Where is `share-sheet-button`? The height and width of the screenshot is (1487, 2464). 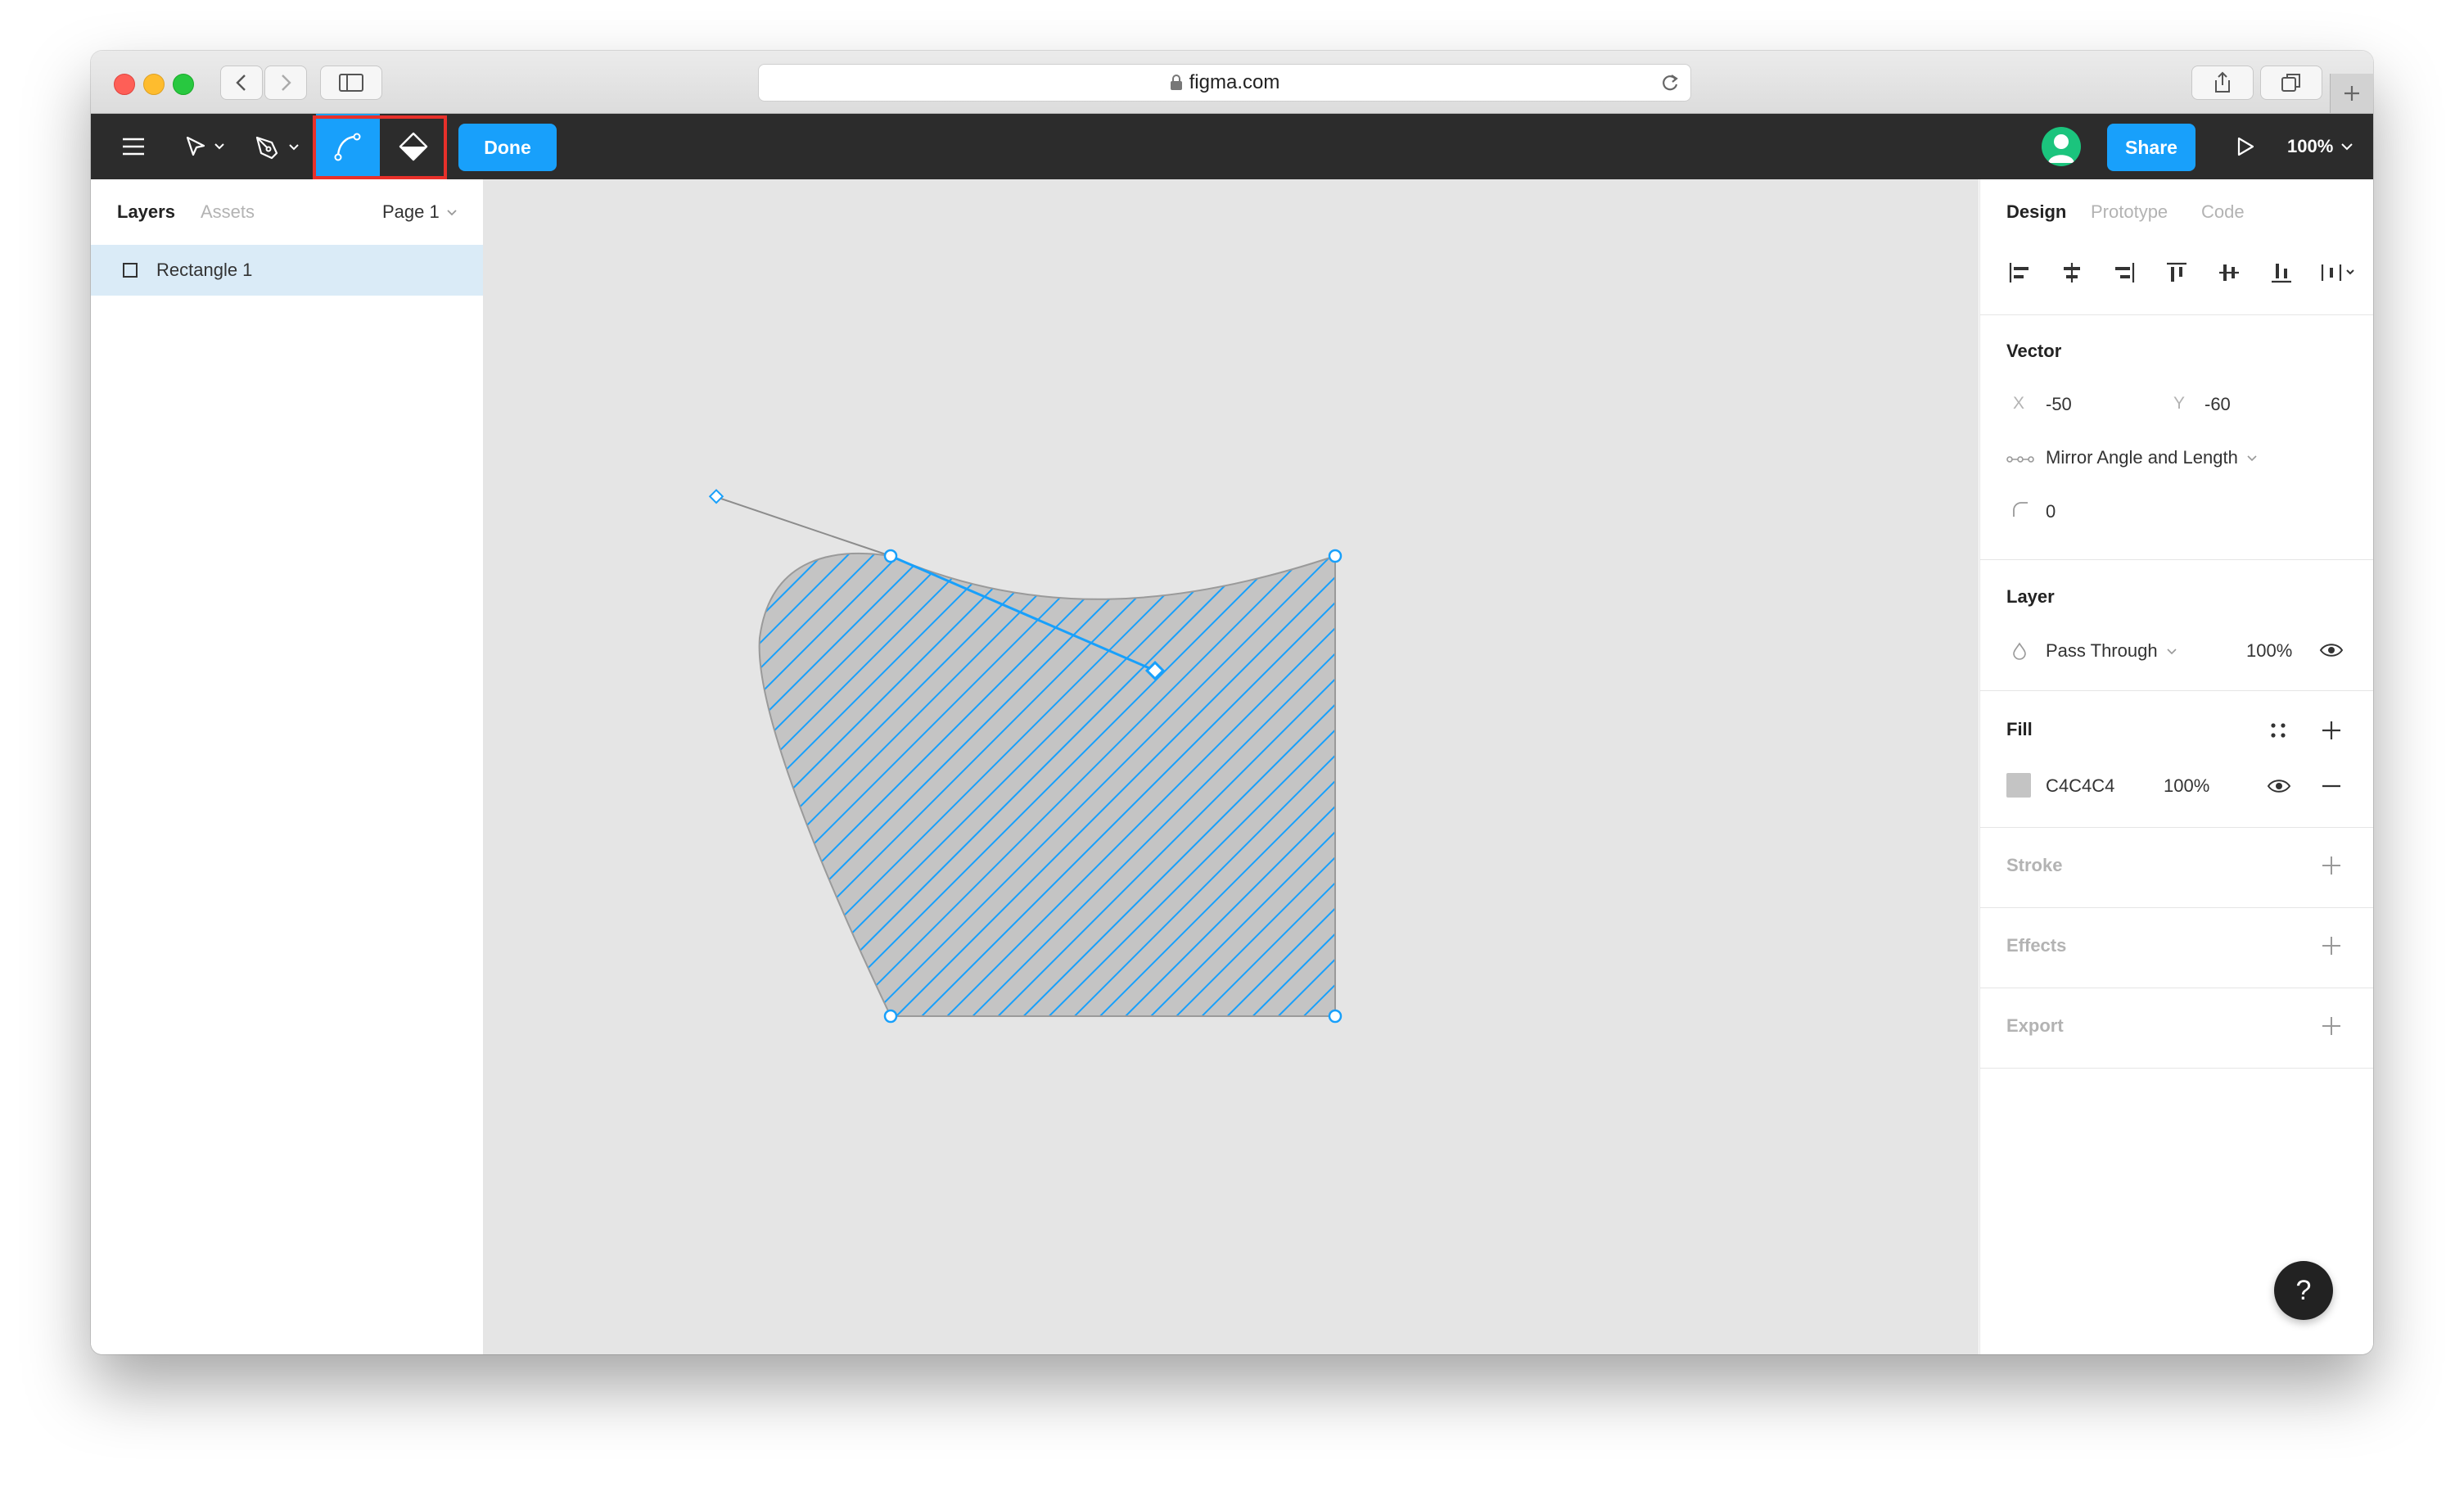
share-sheet-button is located at coordinates (2222, 83).